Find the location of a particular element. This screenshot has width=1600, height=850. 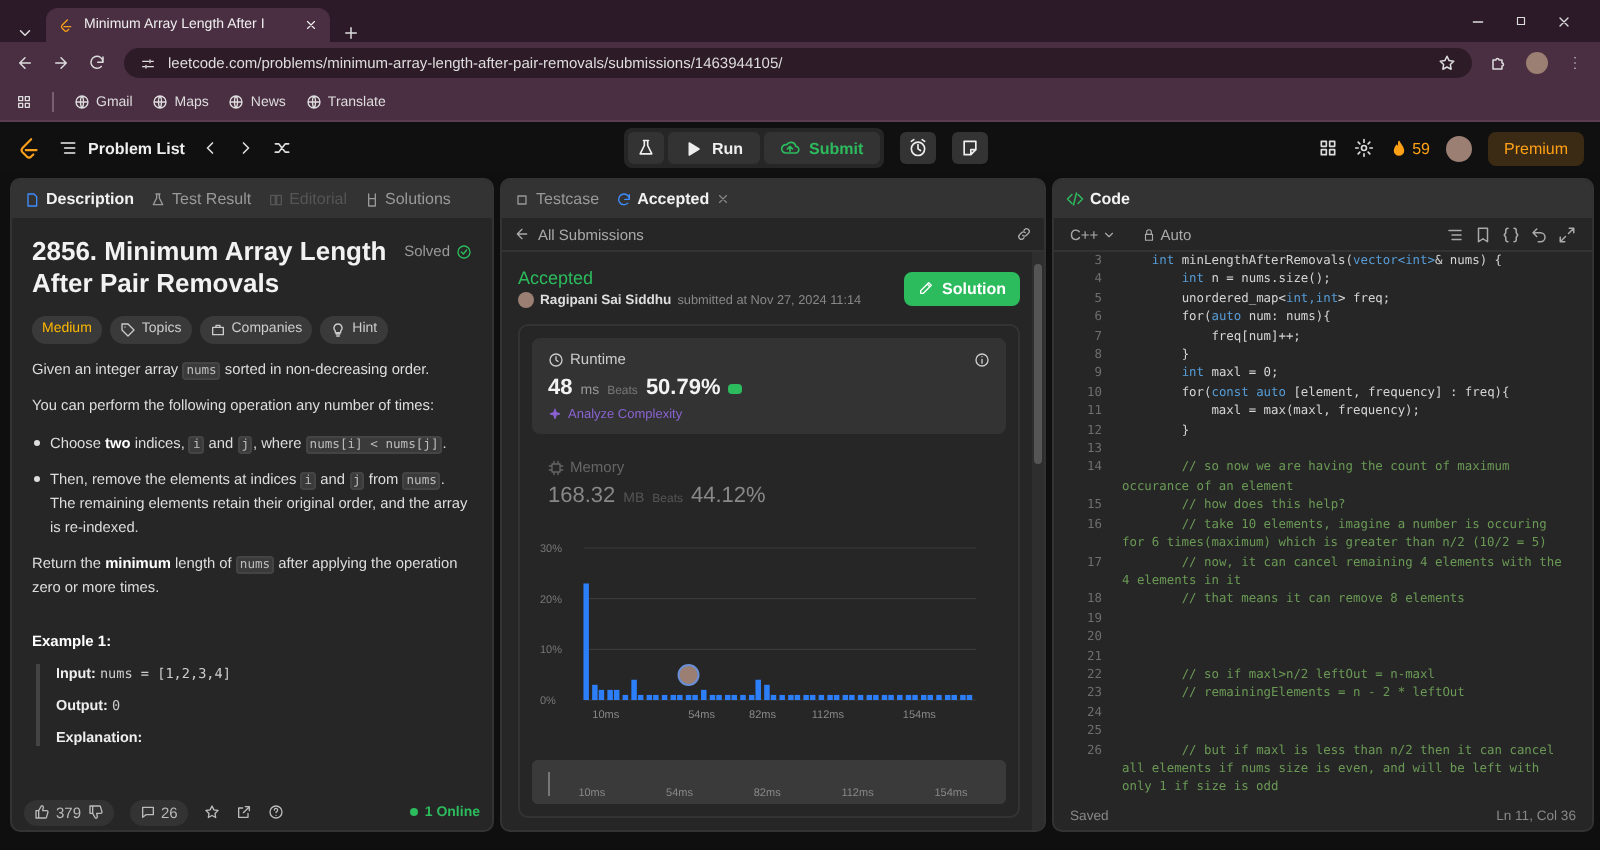

sparkle-icon is located at coordinates (555, 415).